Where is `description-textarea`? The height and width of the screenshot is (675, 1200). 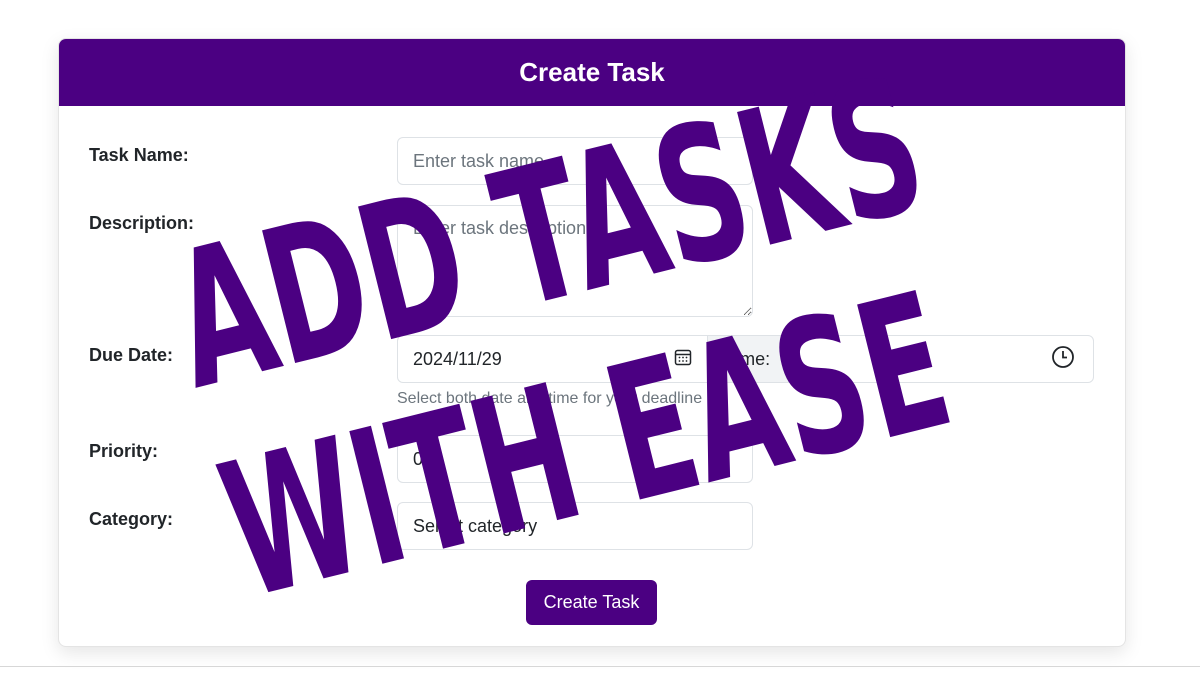 description-textarea is located at coordinates (575, 261).